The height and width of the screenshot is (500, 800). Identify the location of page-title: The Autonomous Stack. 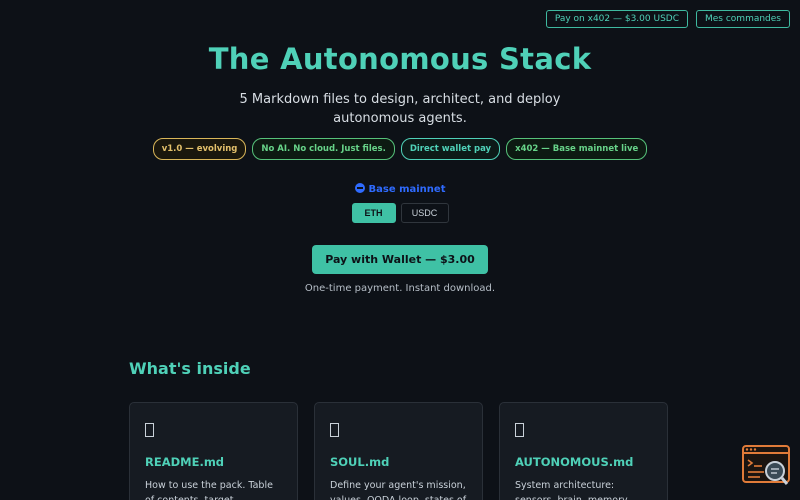
(400, 59).